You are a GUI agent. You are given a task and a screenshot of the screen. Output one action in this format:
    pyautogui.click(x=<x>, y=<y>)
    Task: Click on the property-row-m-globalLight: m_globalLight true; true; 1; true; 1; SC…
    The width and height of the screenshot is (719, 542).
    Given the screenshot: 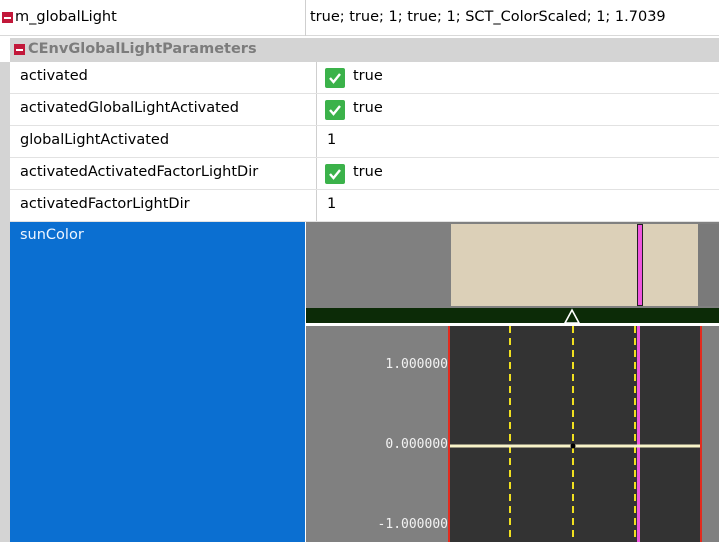 What is the action you would take?
    pyautogui.click(x=359, y=18)
    